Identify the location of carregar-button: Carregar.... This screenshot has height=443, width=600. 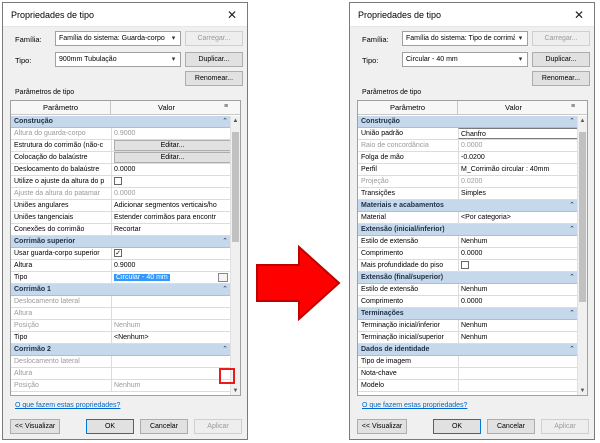
(561, 38).